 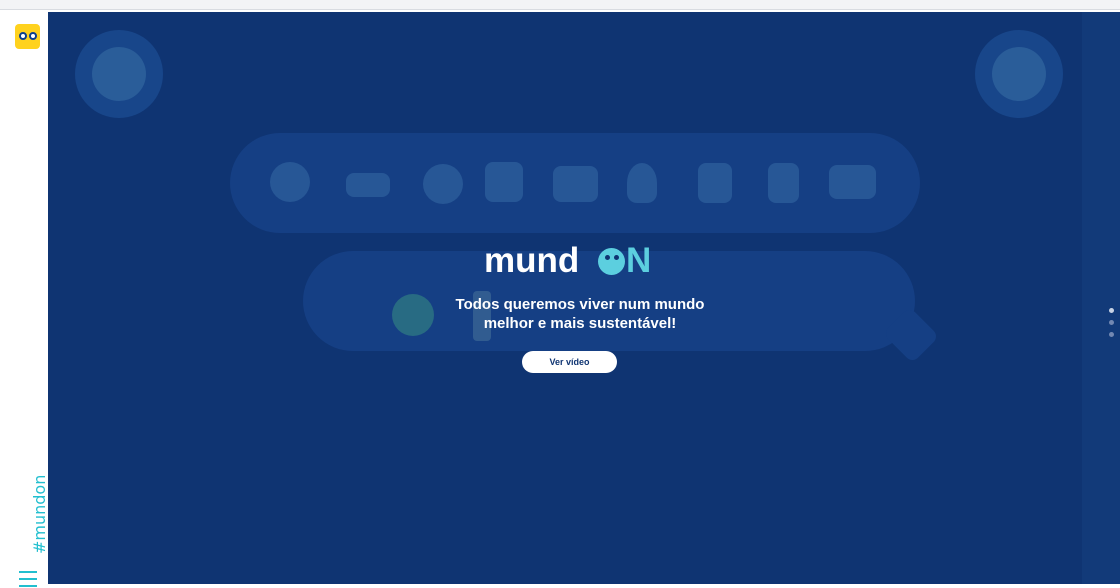 I want to click on globe-icon, so click(x=413, y=315).